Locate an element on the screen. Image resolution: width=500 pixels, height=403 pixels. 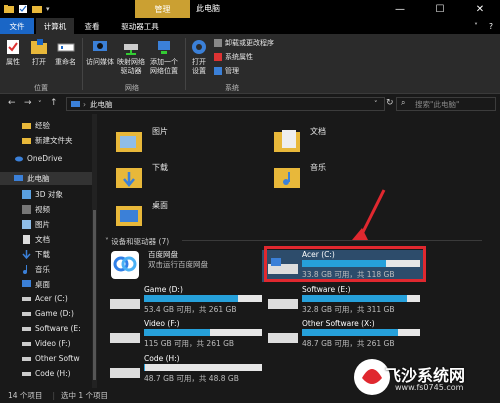
nav-item-label: 3D 对象 is located at coordinates (49, 194).